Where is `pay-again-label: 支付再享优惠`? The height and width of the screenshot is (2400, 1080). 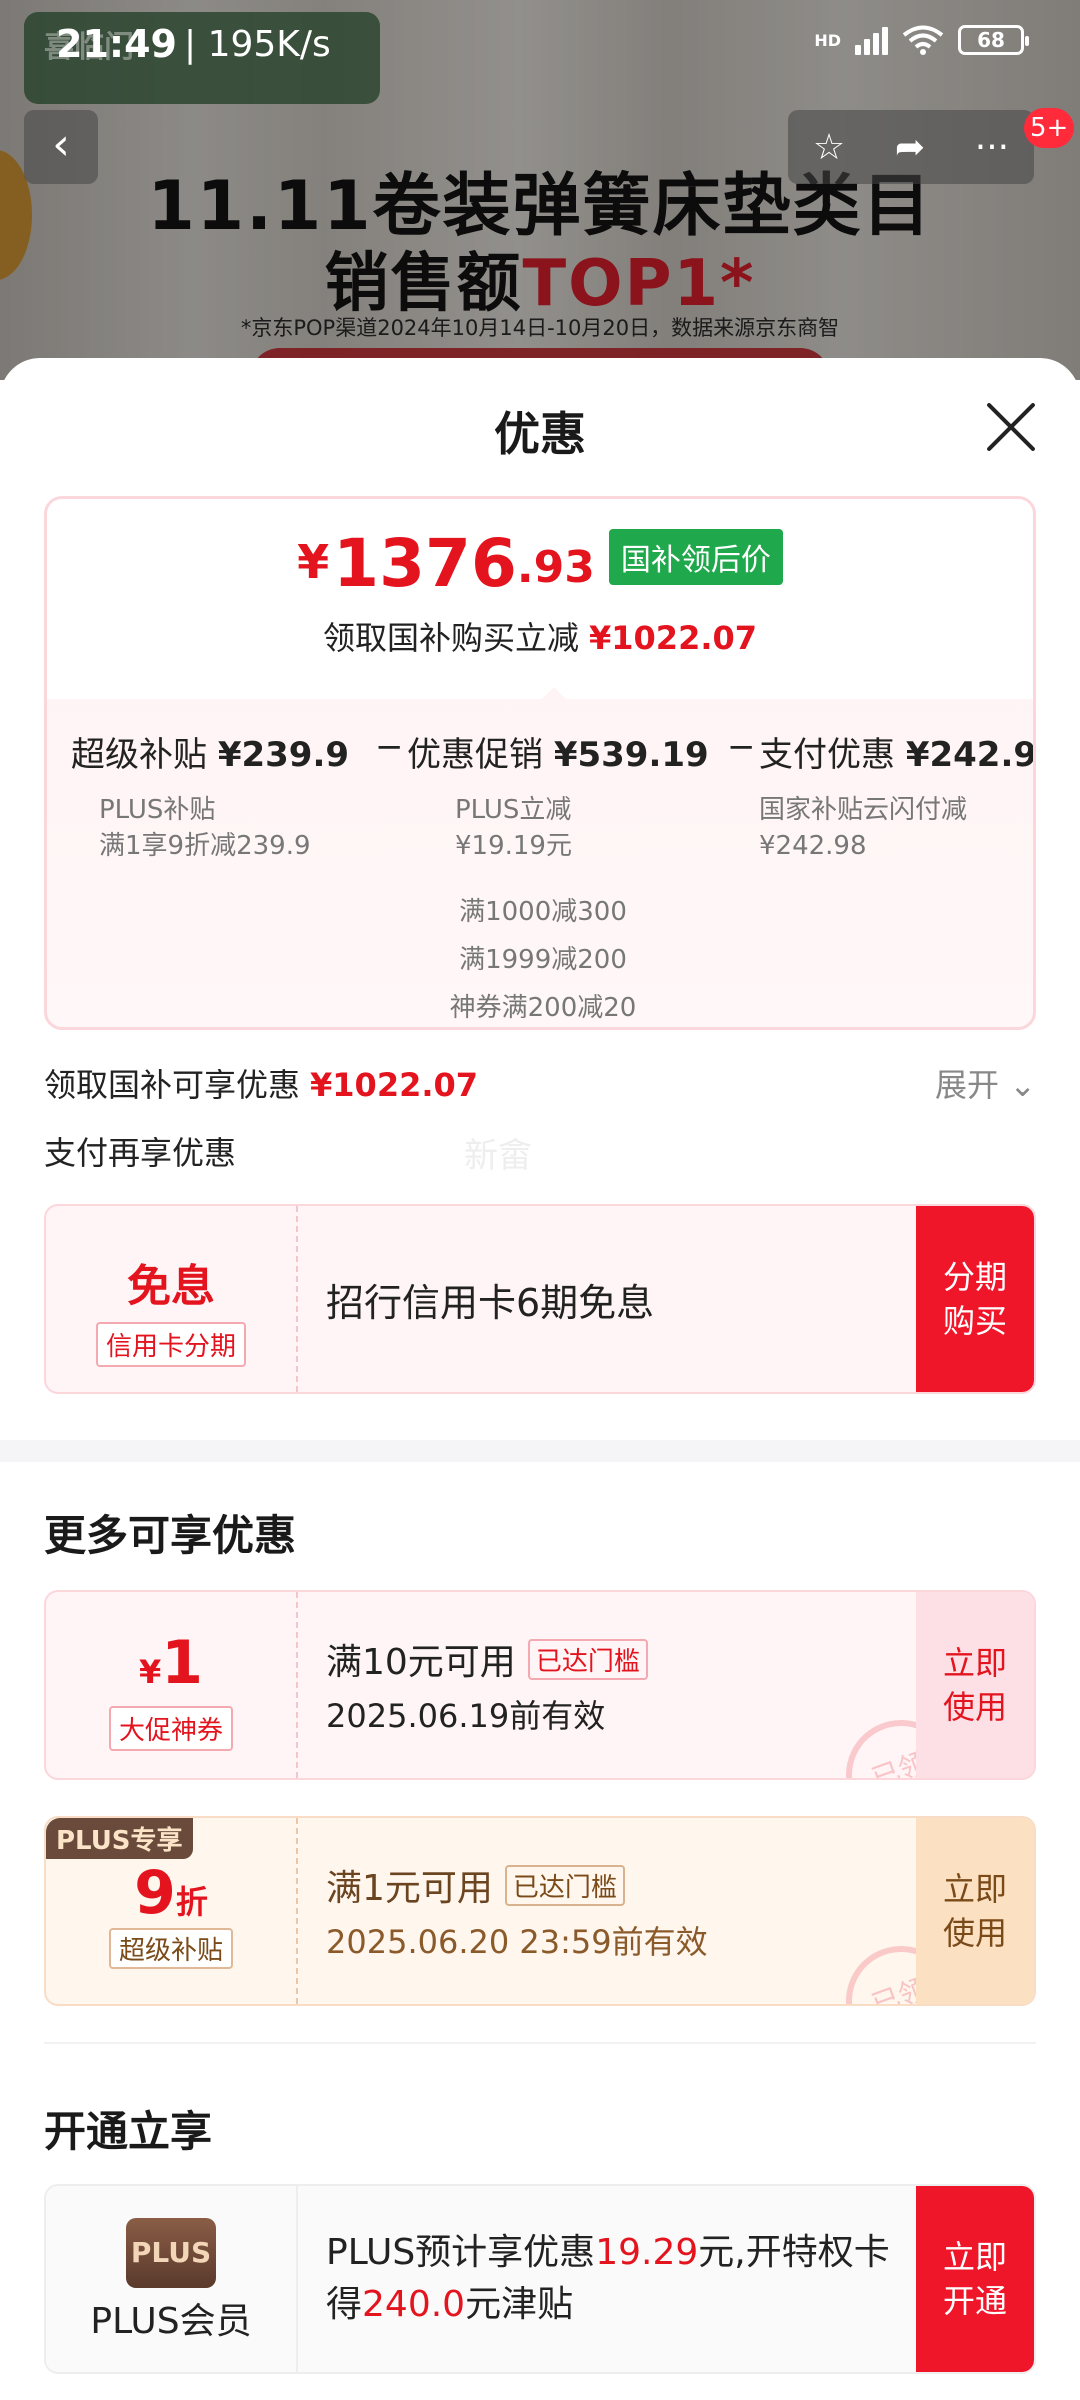 pay-again-label: 支付再享优惠 is located at coordinates (140, 1153).